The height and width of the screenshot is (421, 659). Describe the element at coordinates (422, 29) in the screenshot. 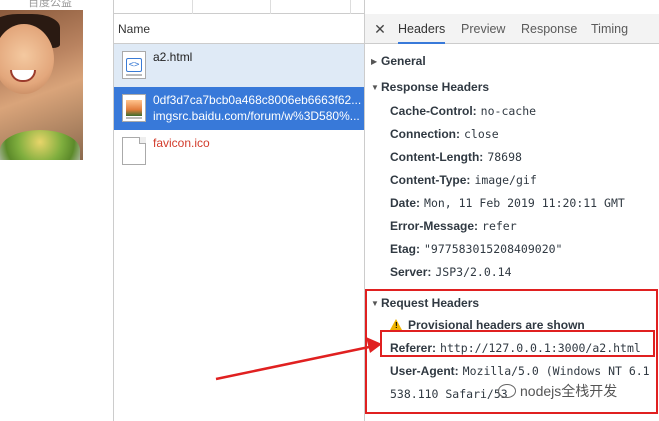

I see `tab-headers: Headers` at that location.